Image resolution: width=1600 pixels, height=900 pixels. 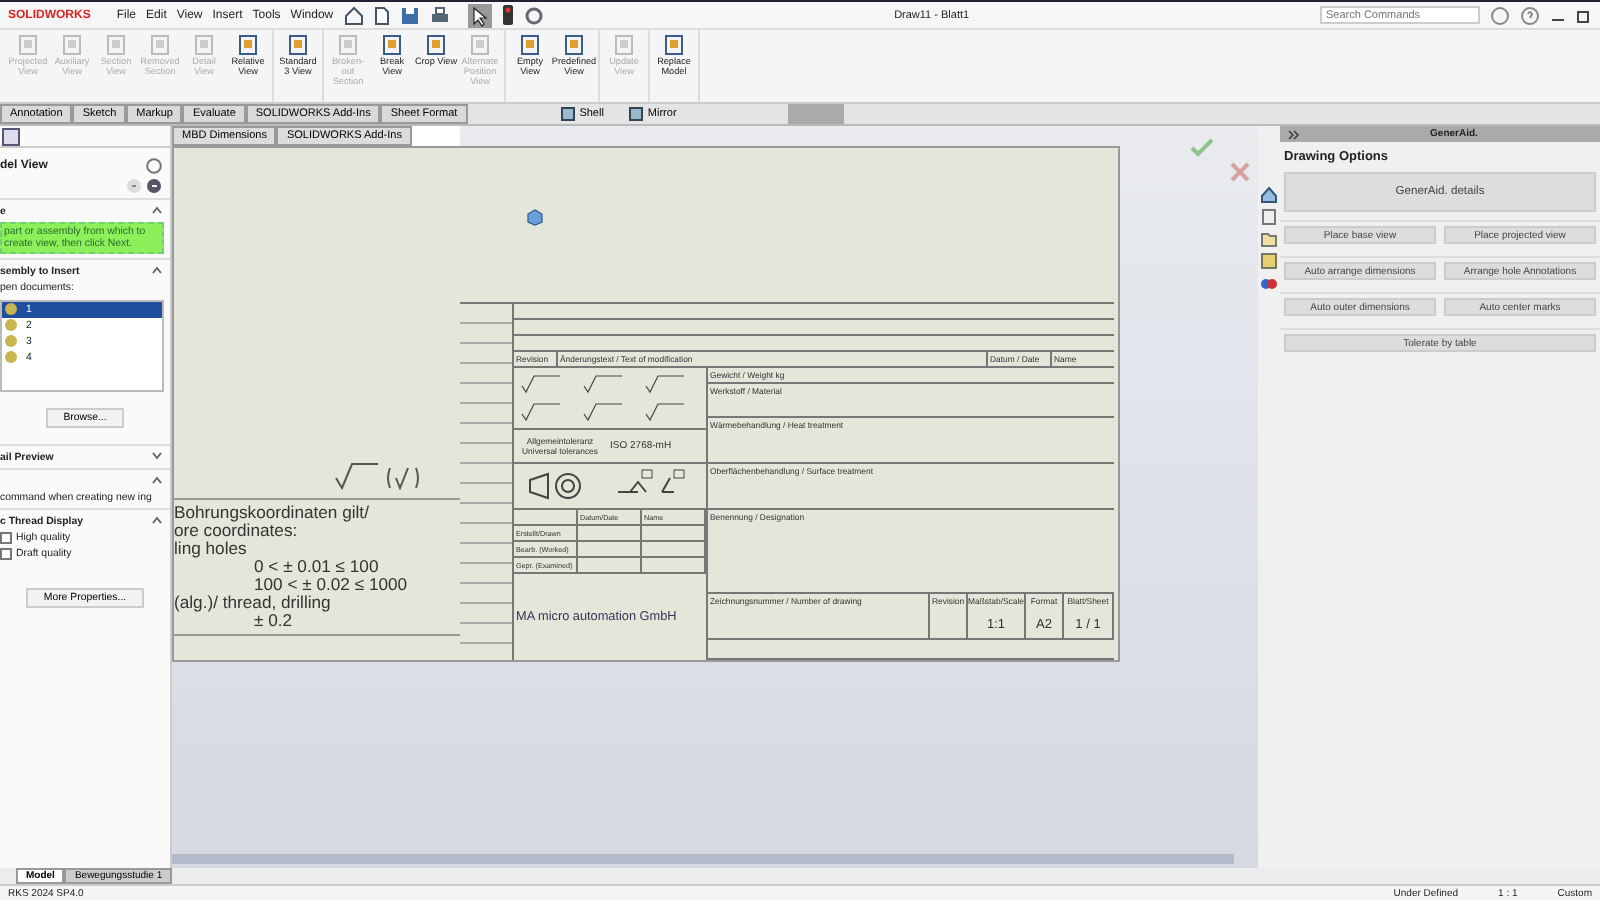 What do you see at coordinates (439, 15) in the screenshot?
I see `print-icon` at bounding box center [439, 15].